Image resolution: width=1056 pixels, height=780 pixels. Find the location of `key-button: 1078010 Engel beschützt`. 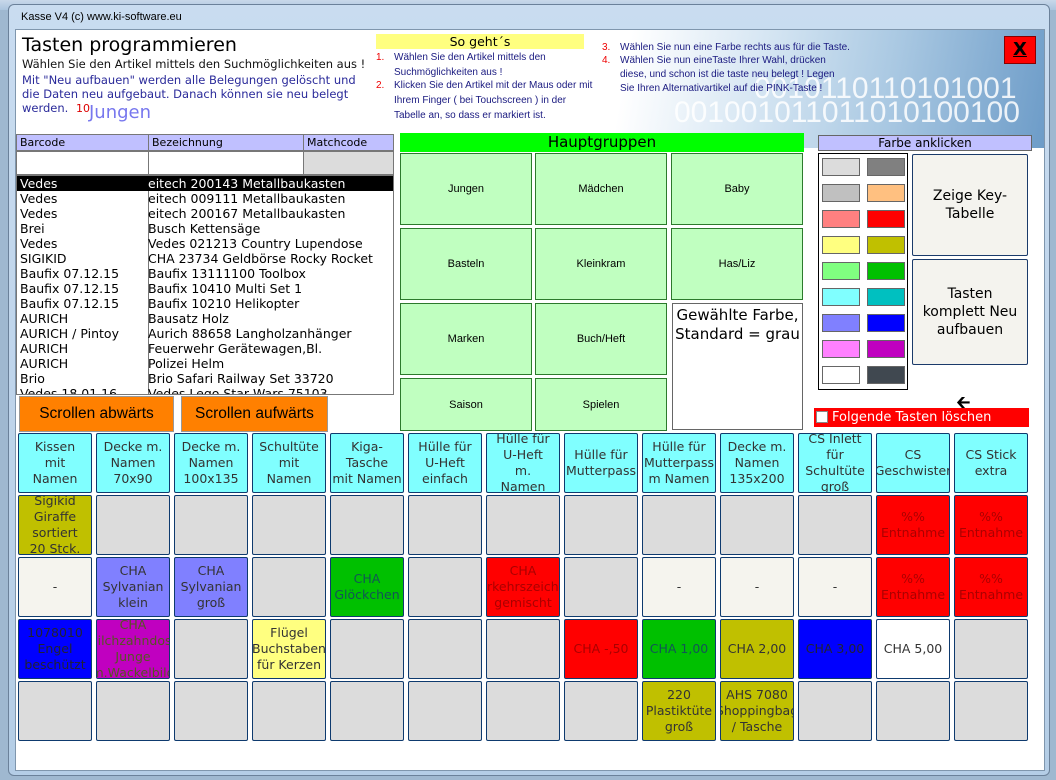

key-button: 1078010 Engel beschützt is located at coordinates (55, 649).